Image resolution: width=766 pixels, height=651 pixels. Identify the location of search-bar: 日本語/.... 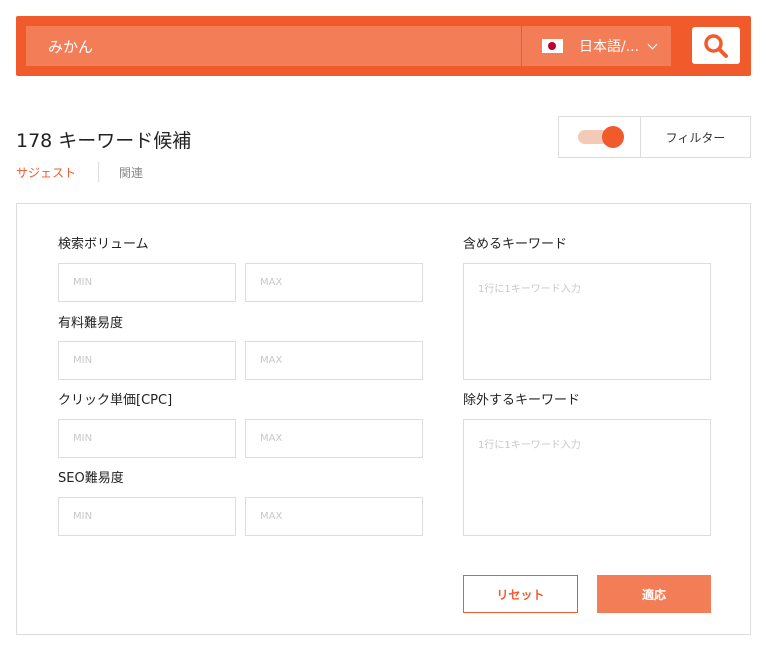
(383, 46).